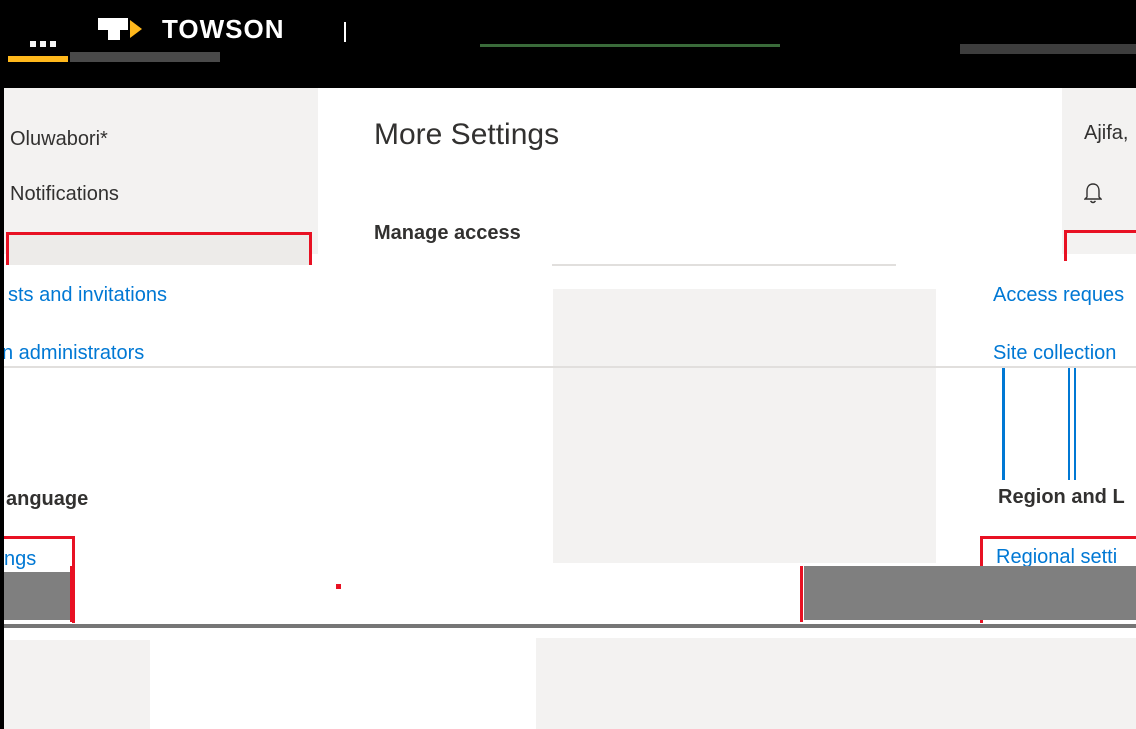 The height and width of the screenshot is (729, 1136). What do you see at coordinates (59, 139) in the screenshot?
I see `user-name: Oluwabori*` at bounding box center [59, 139].